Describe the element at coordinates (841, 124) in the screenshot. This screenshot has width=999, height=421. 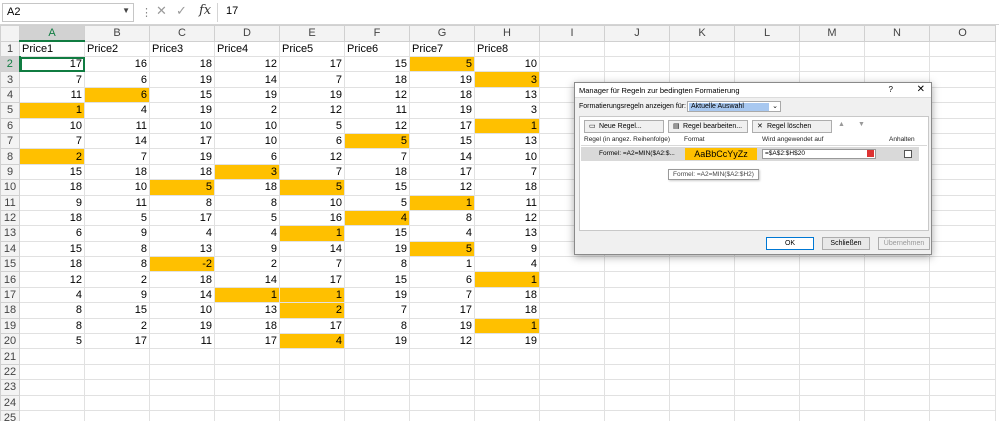
I see `move-up-icon: ▲` at that location.